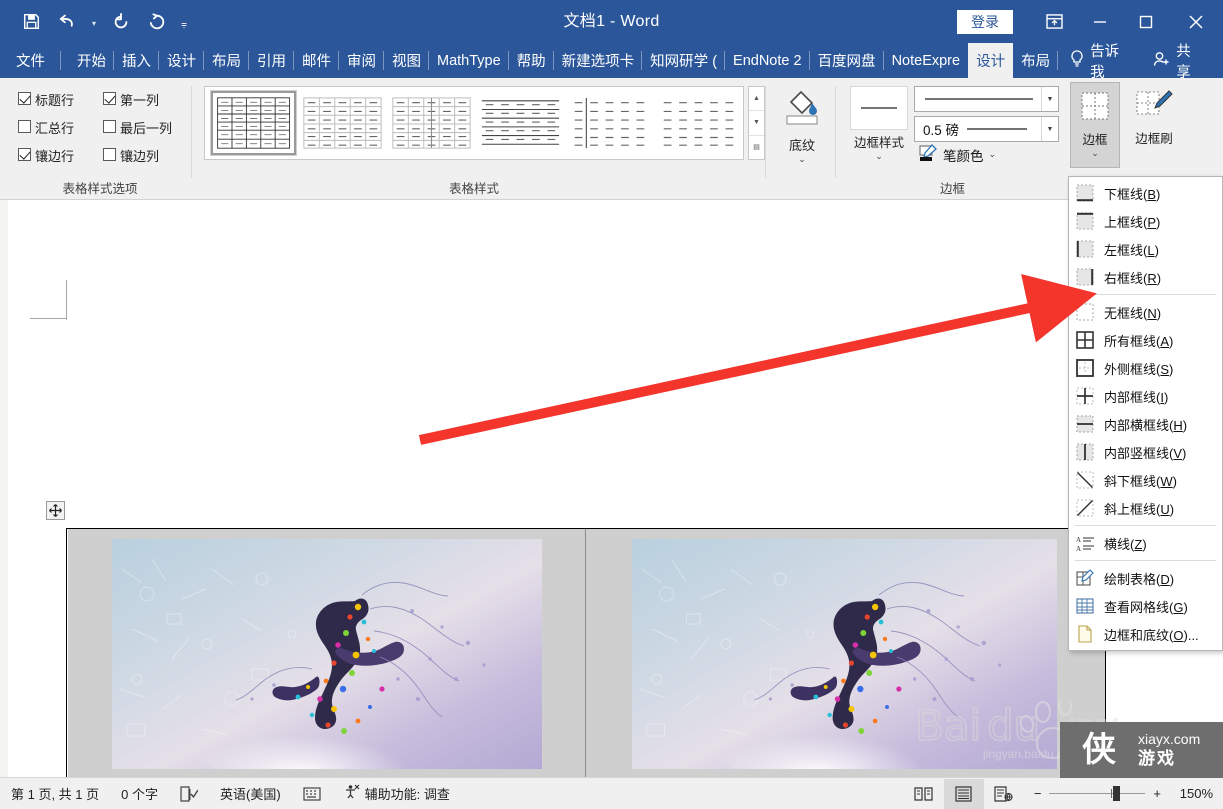 This screenshot has height=809, width=1223. What do you see at coordinates (469, 60) in the screenshot?
I see `tab-mathtype: MathType` at bounding box center [469, 60].